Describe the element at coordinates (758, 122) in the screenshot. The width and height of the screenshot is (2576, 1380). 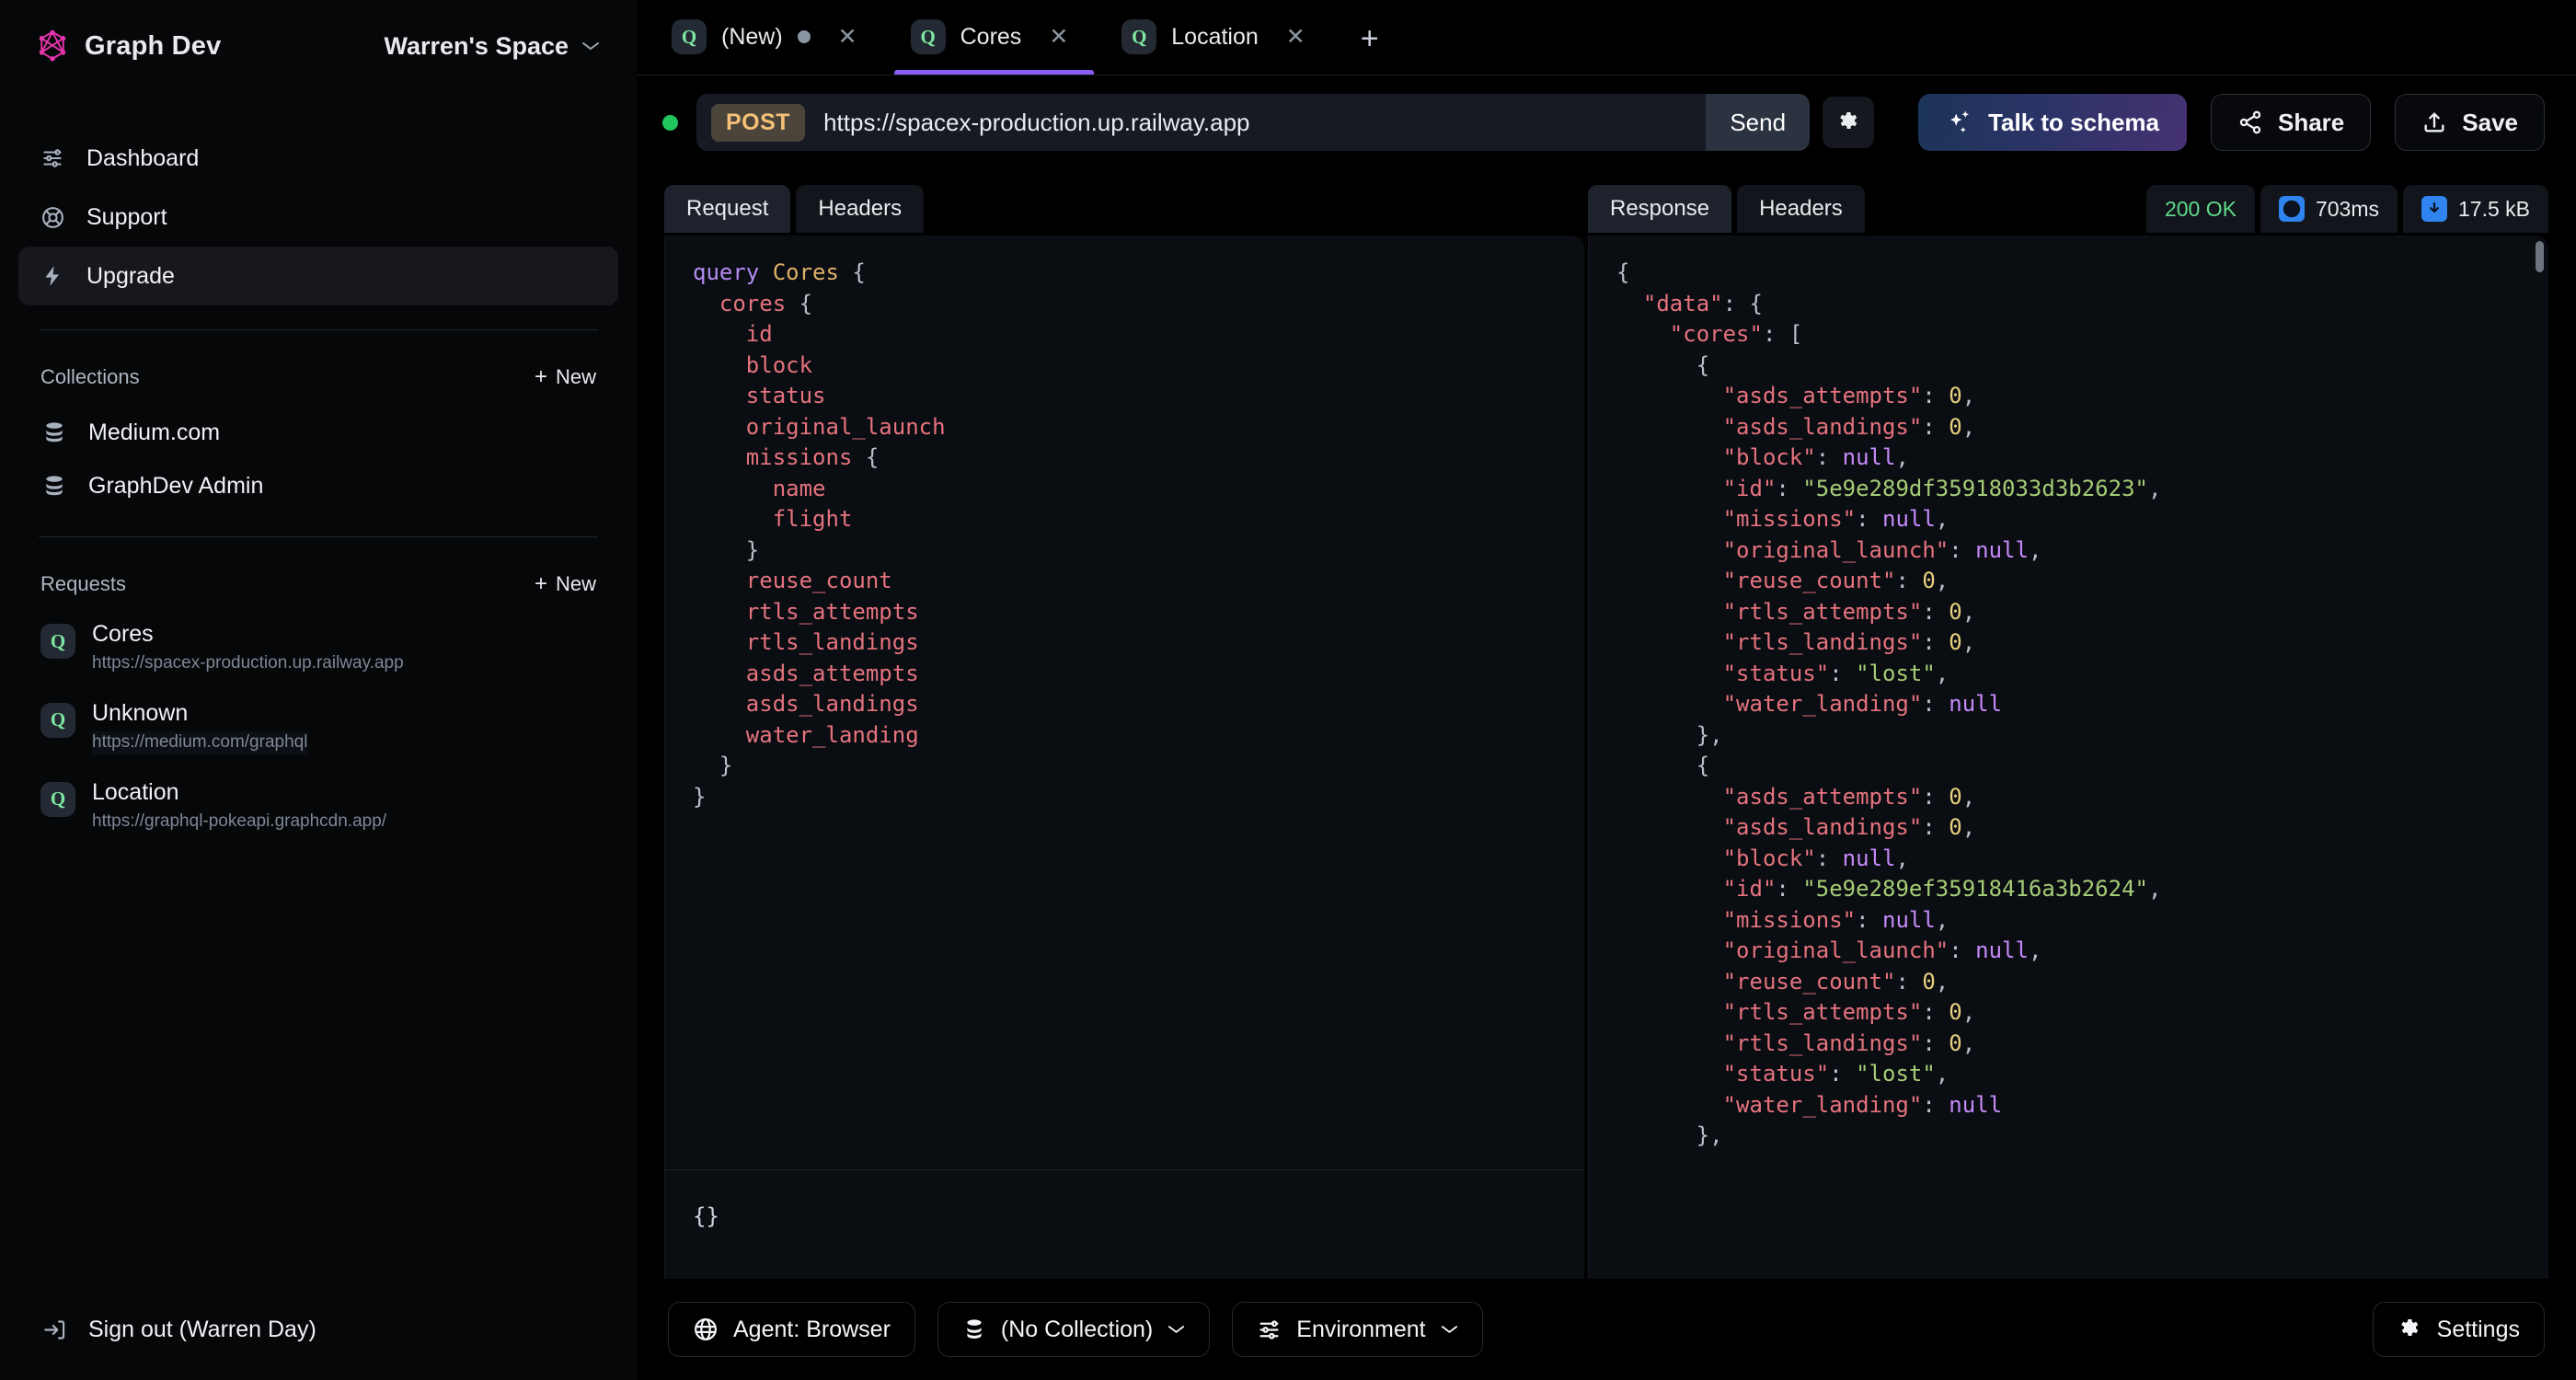
I see `http-method-badge: POST` at that location.